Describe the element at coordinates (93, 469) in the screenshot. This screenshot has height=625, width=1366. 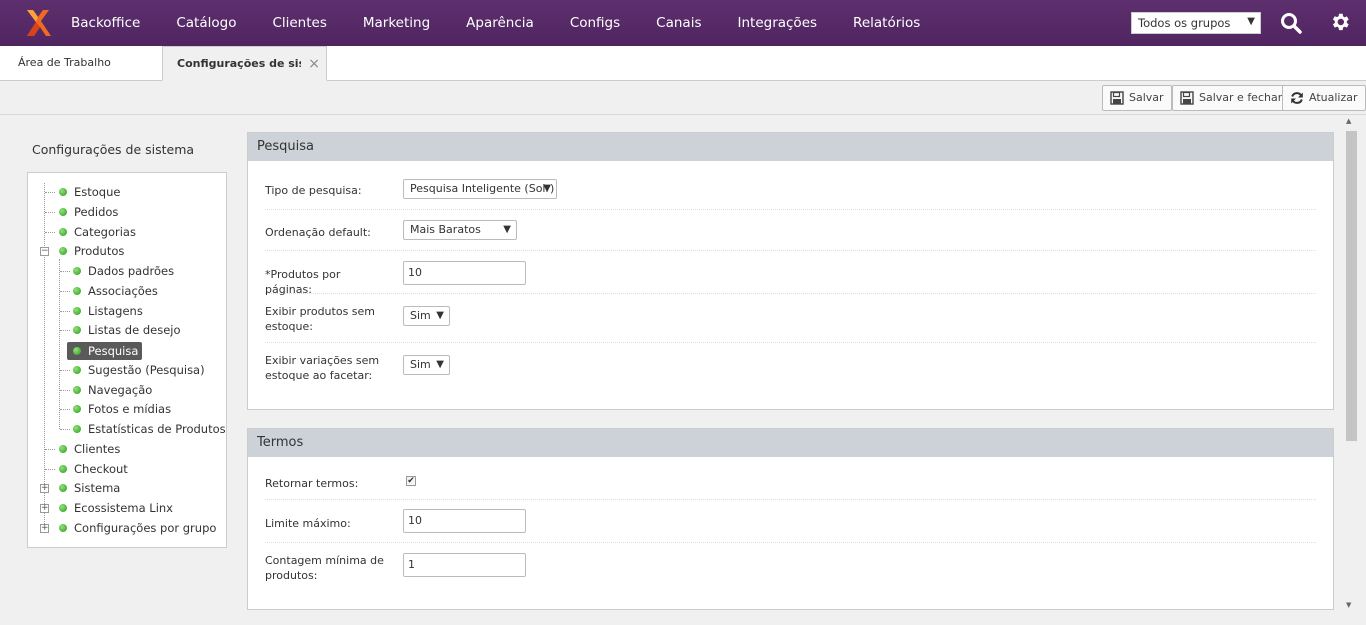
I see `tree-item-checkout: Checkout` at that location.